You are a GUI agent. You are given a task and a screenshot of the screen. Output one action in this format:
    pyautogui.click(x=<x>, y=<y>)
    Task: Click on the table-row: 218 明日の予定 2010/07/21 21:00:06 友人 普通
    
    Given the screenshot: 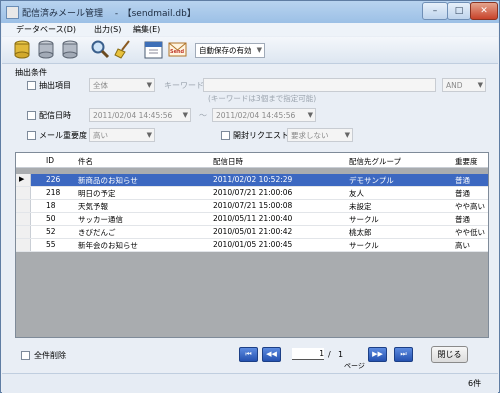 What is the action you would take?
    pyautogui.click(x=252, y=193)
    